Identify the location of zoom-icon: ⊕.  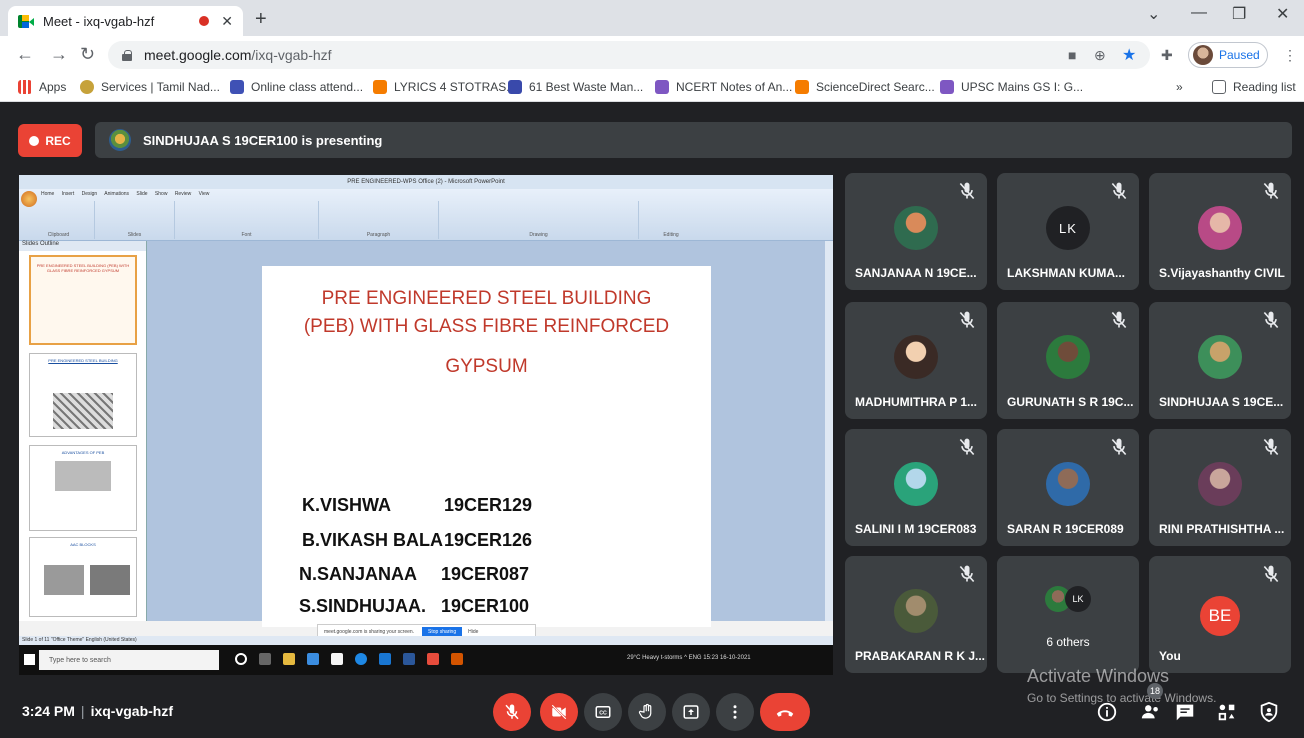
(1100, 55).